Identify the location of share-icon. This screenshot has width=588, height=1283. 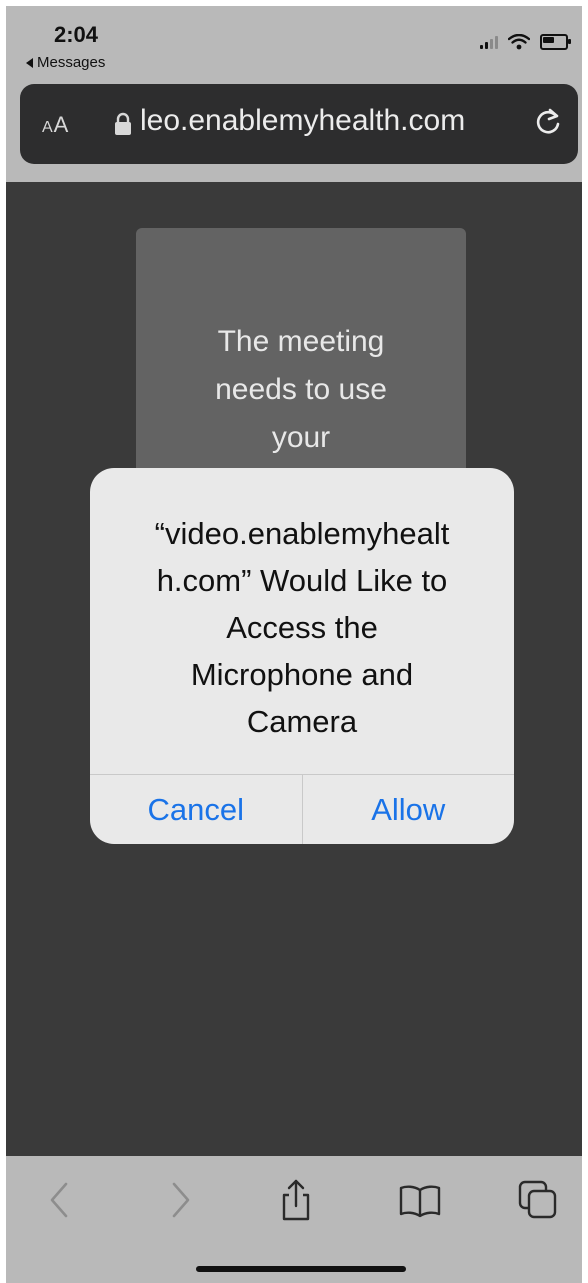
(296, 1200).